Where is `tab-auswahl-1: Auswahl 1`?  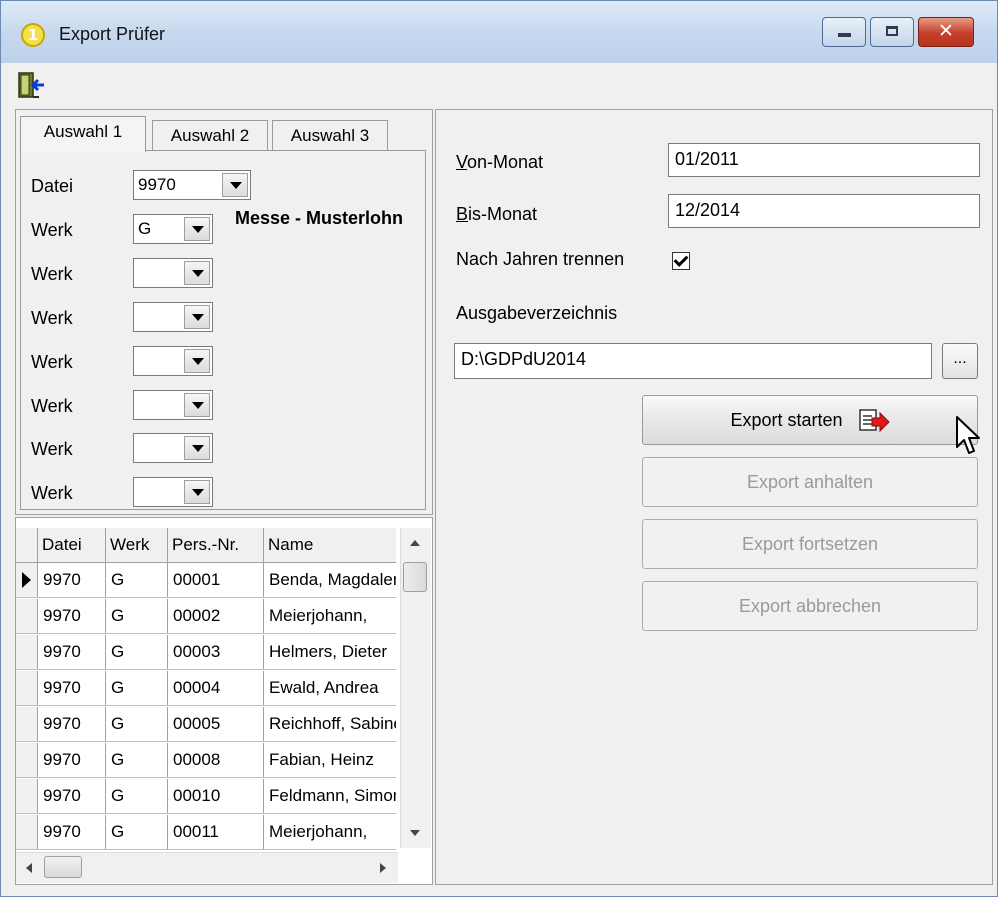
tab-auswahl-1: Auswahl 1 is located at coordinates (83, 134).